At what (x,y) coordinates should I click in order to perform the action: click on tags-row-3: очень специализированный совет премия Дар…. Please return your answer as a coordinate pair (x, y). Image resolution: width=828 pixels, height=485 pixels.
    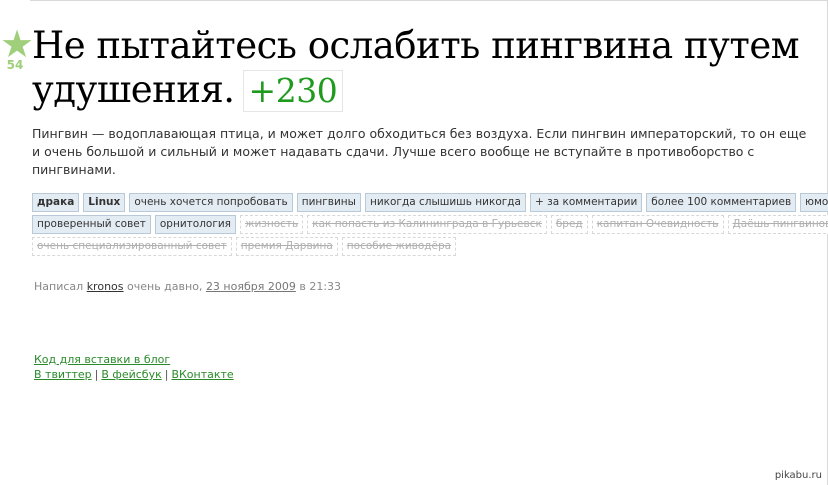
    Looking at the image, I should click on (417, 248).